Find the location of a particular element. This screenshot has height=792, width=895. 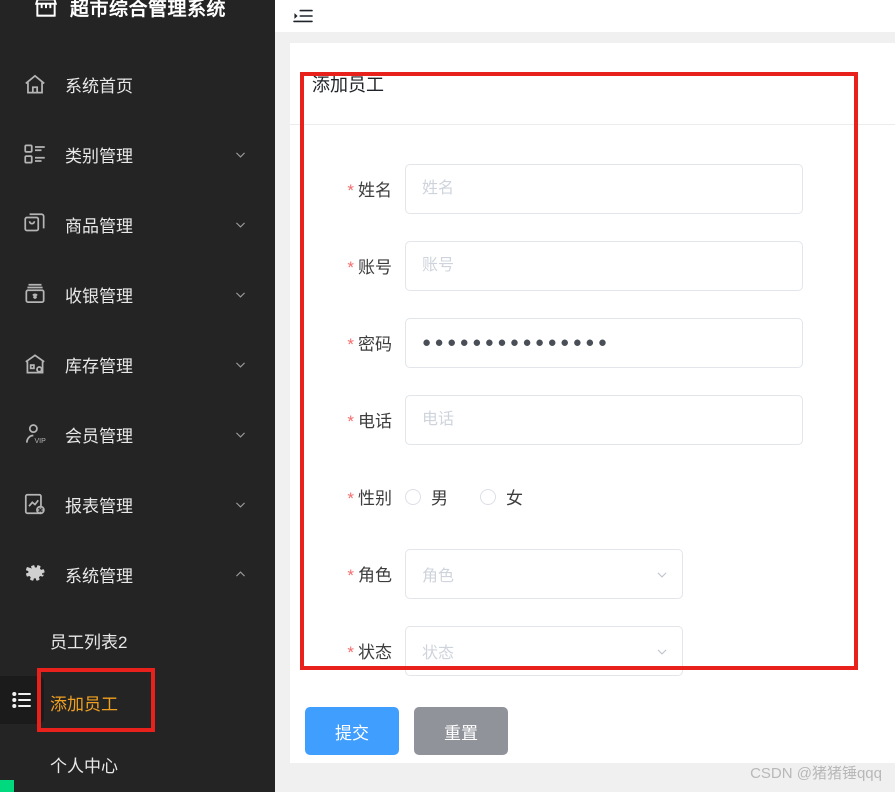

brand: 超市综合管理系统 is located at coordinates (137, 11).